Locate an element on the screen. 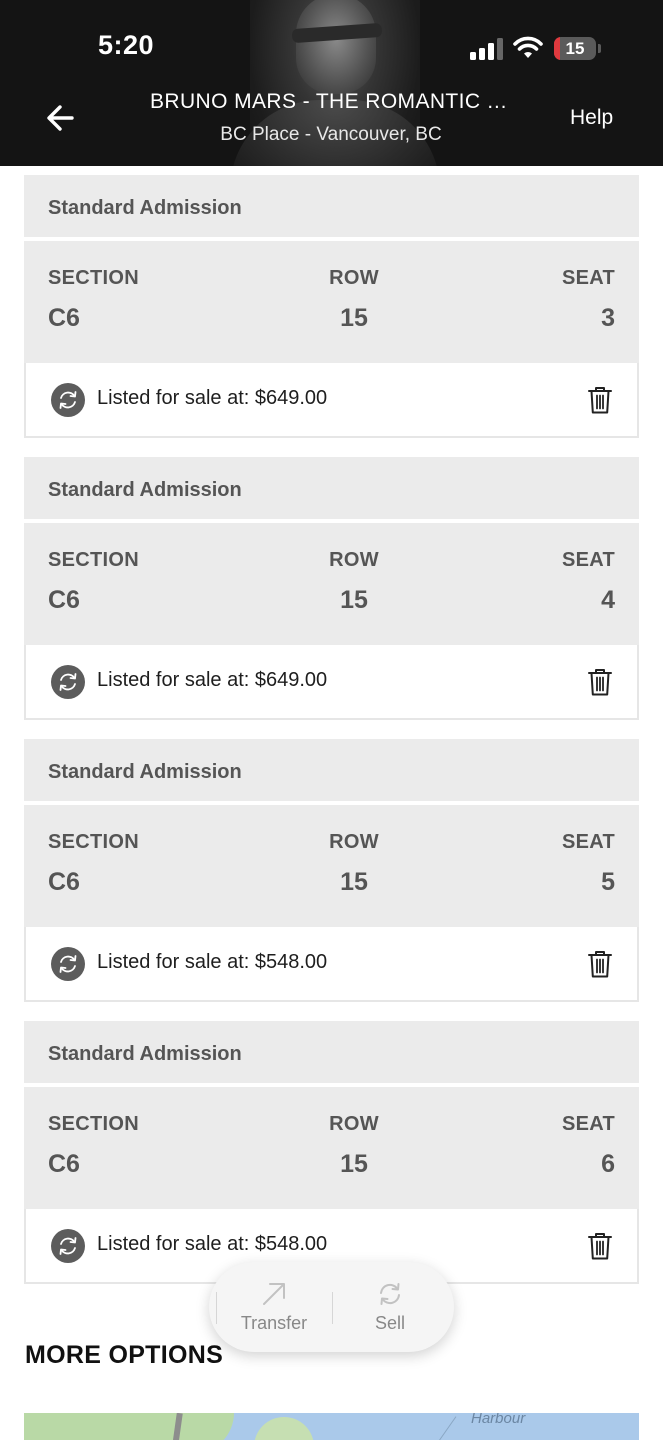 The image size is (663, 1440). seat-column: SEAT 5 is located at coordinates (588, 864).